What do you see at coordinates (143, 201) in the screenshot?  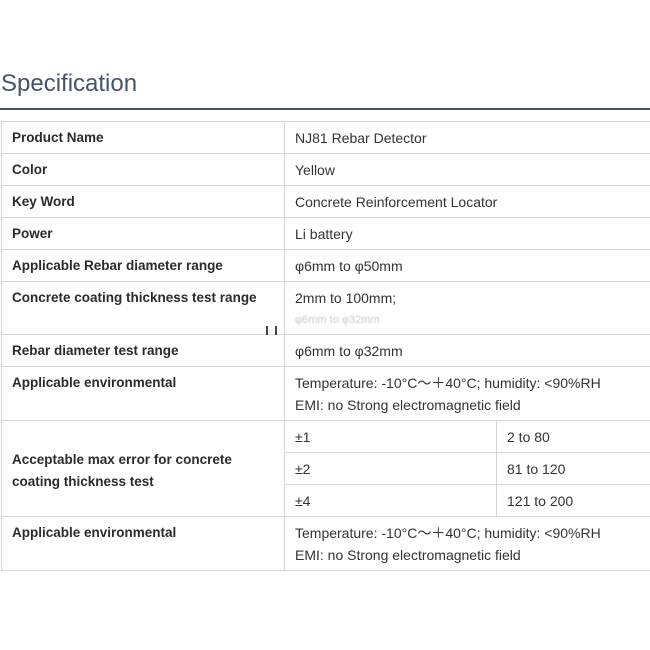 I see `spec-label-key-word: Key Word` at bounding box center [143, 201].